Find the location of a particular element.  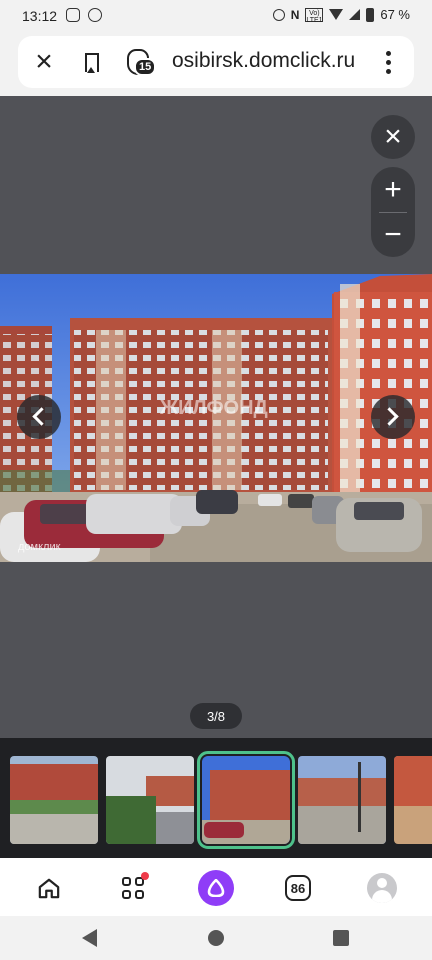

tabs-button: 86 is located at coordinates (298, 888).